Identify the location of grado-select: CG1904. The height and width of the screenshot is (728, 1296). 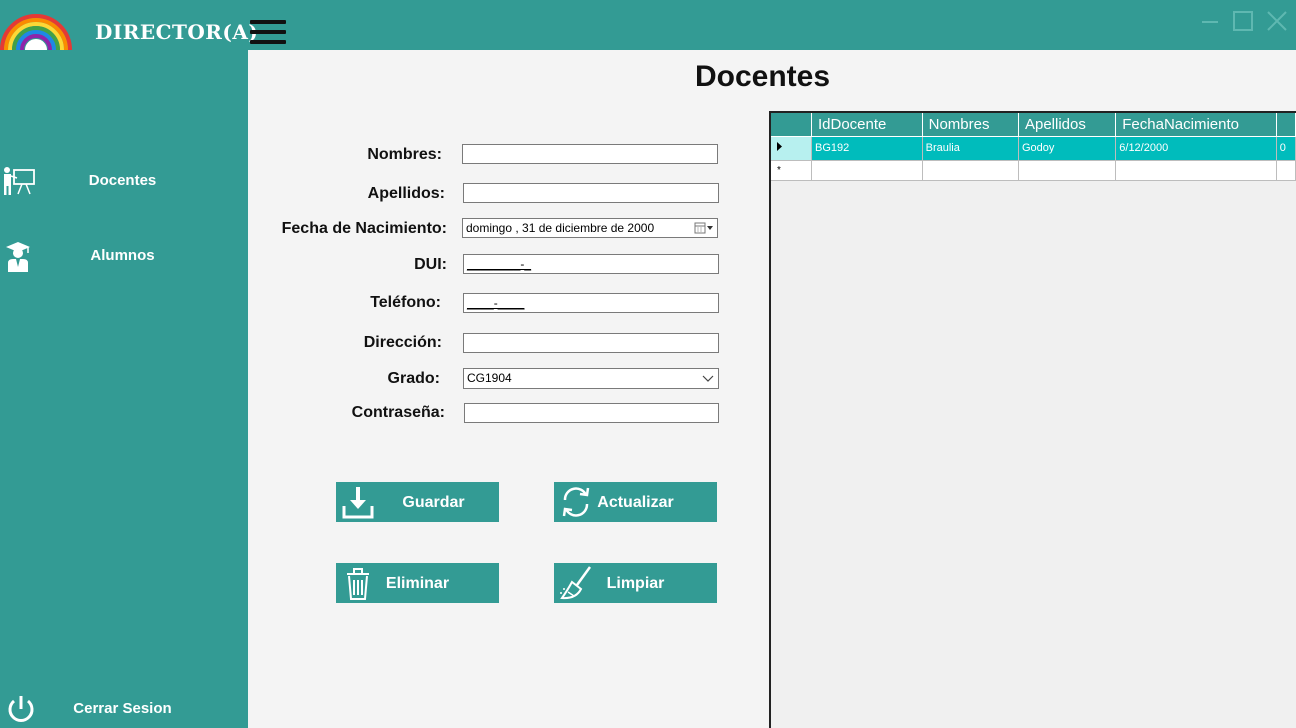
(591, 378).